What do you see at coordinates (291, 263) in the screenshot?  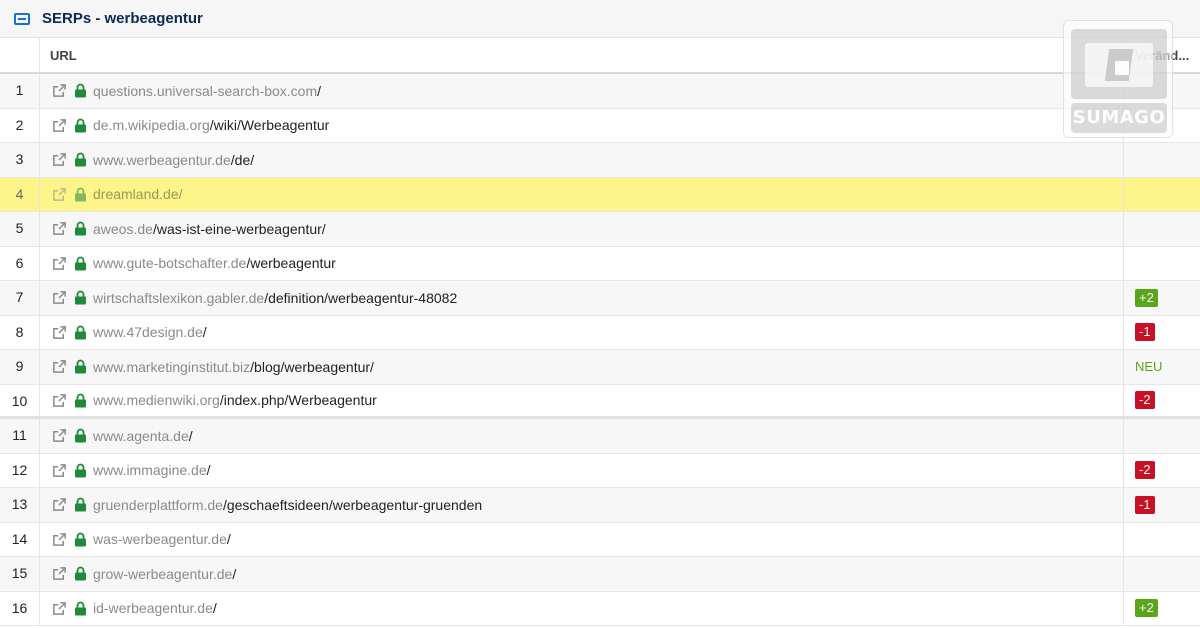 I see `url-path: /werbeagentur` at bounding box center [291, 263].